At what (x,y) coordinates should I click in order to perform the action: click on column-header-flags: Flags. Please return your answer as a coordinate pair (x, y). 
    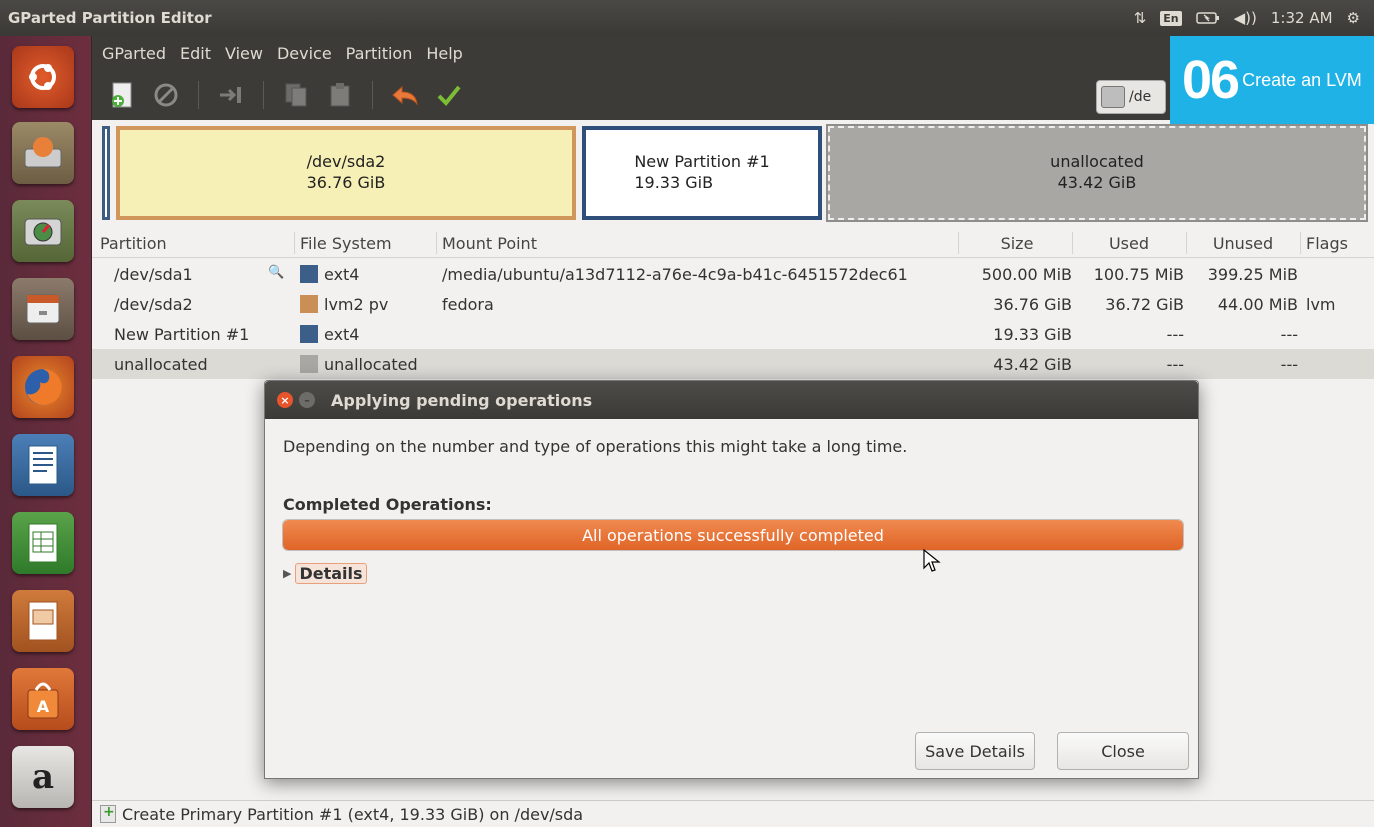
    Looking at the image, I should click on (1336, 243).